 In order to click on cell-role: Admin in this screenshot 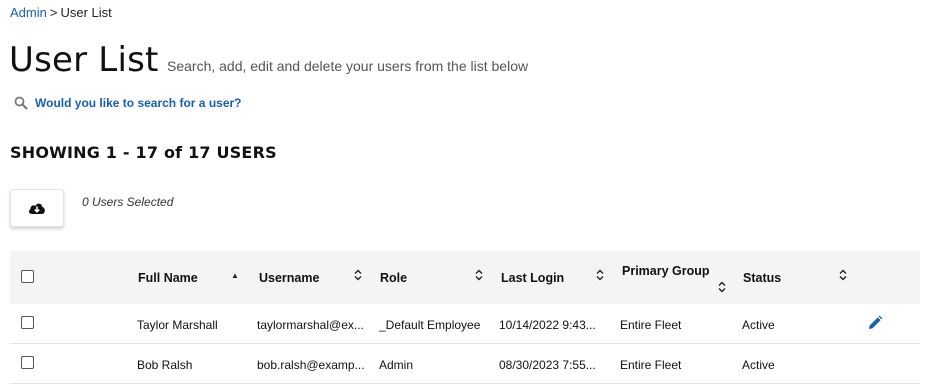, I will do `click(396, 365)`.